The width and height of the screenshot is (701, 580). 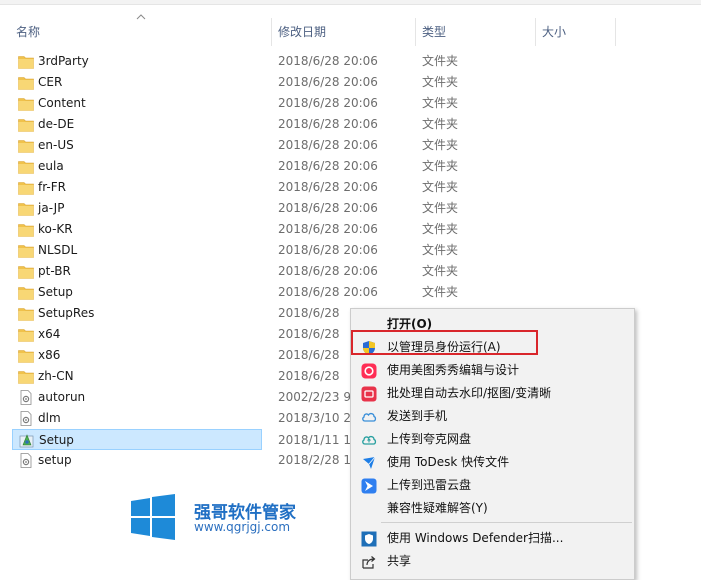 I want to click on menu-item-label: 批处理自动去水印/抠图/变清晰, so click(x=469, y=393).